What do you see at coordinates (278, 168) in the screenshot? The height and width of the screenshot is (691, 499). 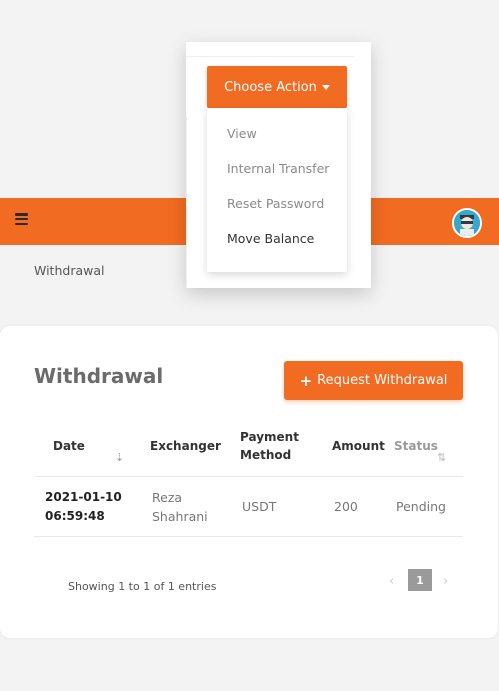 I see `menu-item-internal-transfer: Internal Transfer` at bounding box center [278, 168].